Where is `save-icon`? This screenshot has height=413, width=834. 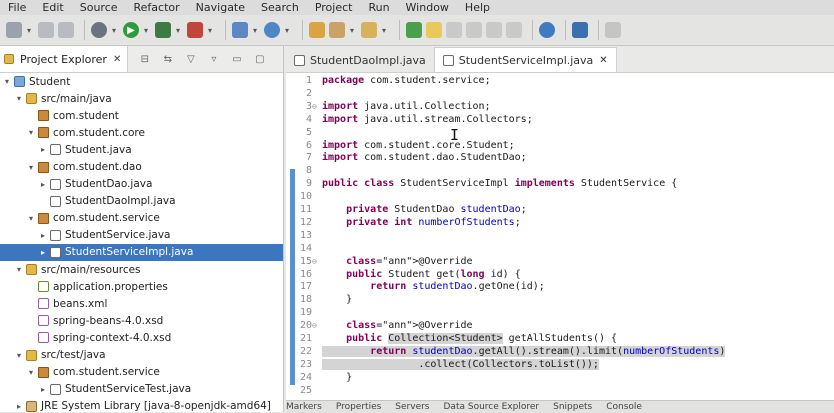 save-icon is located at coordinates (46, 30).